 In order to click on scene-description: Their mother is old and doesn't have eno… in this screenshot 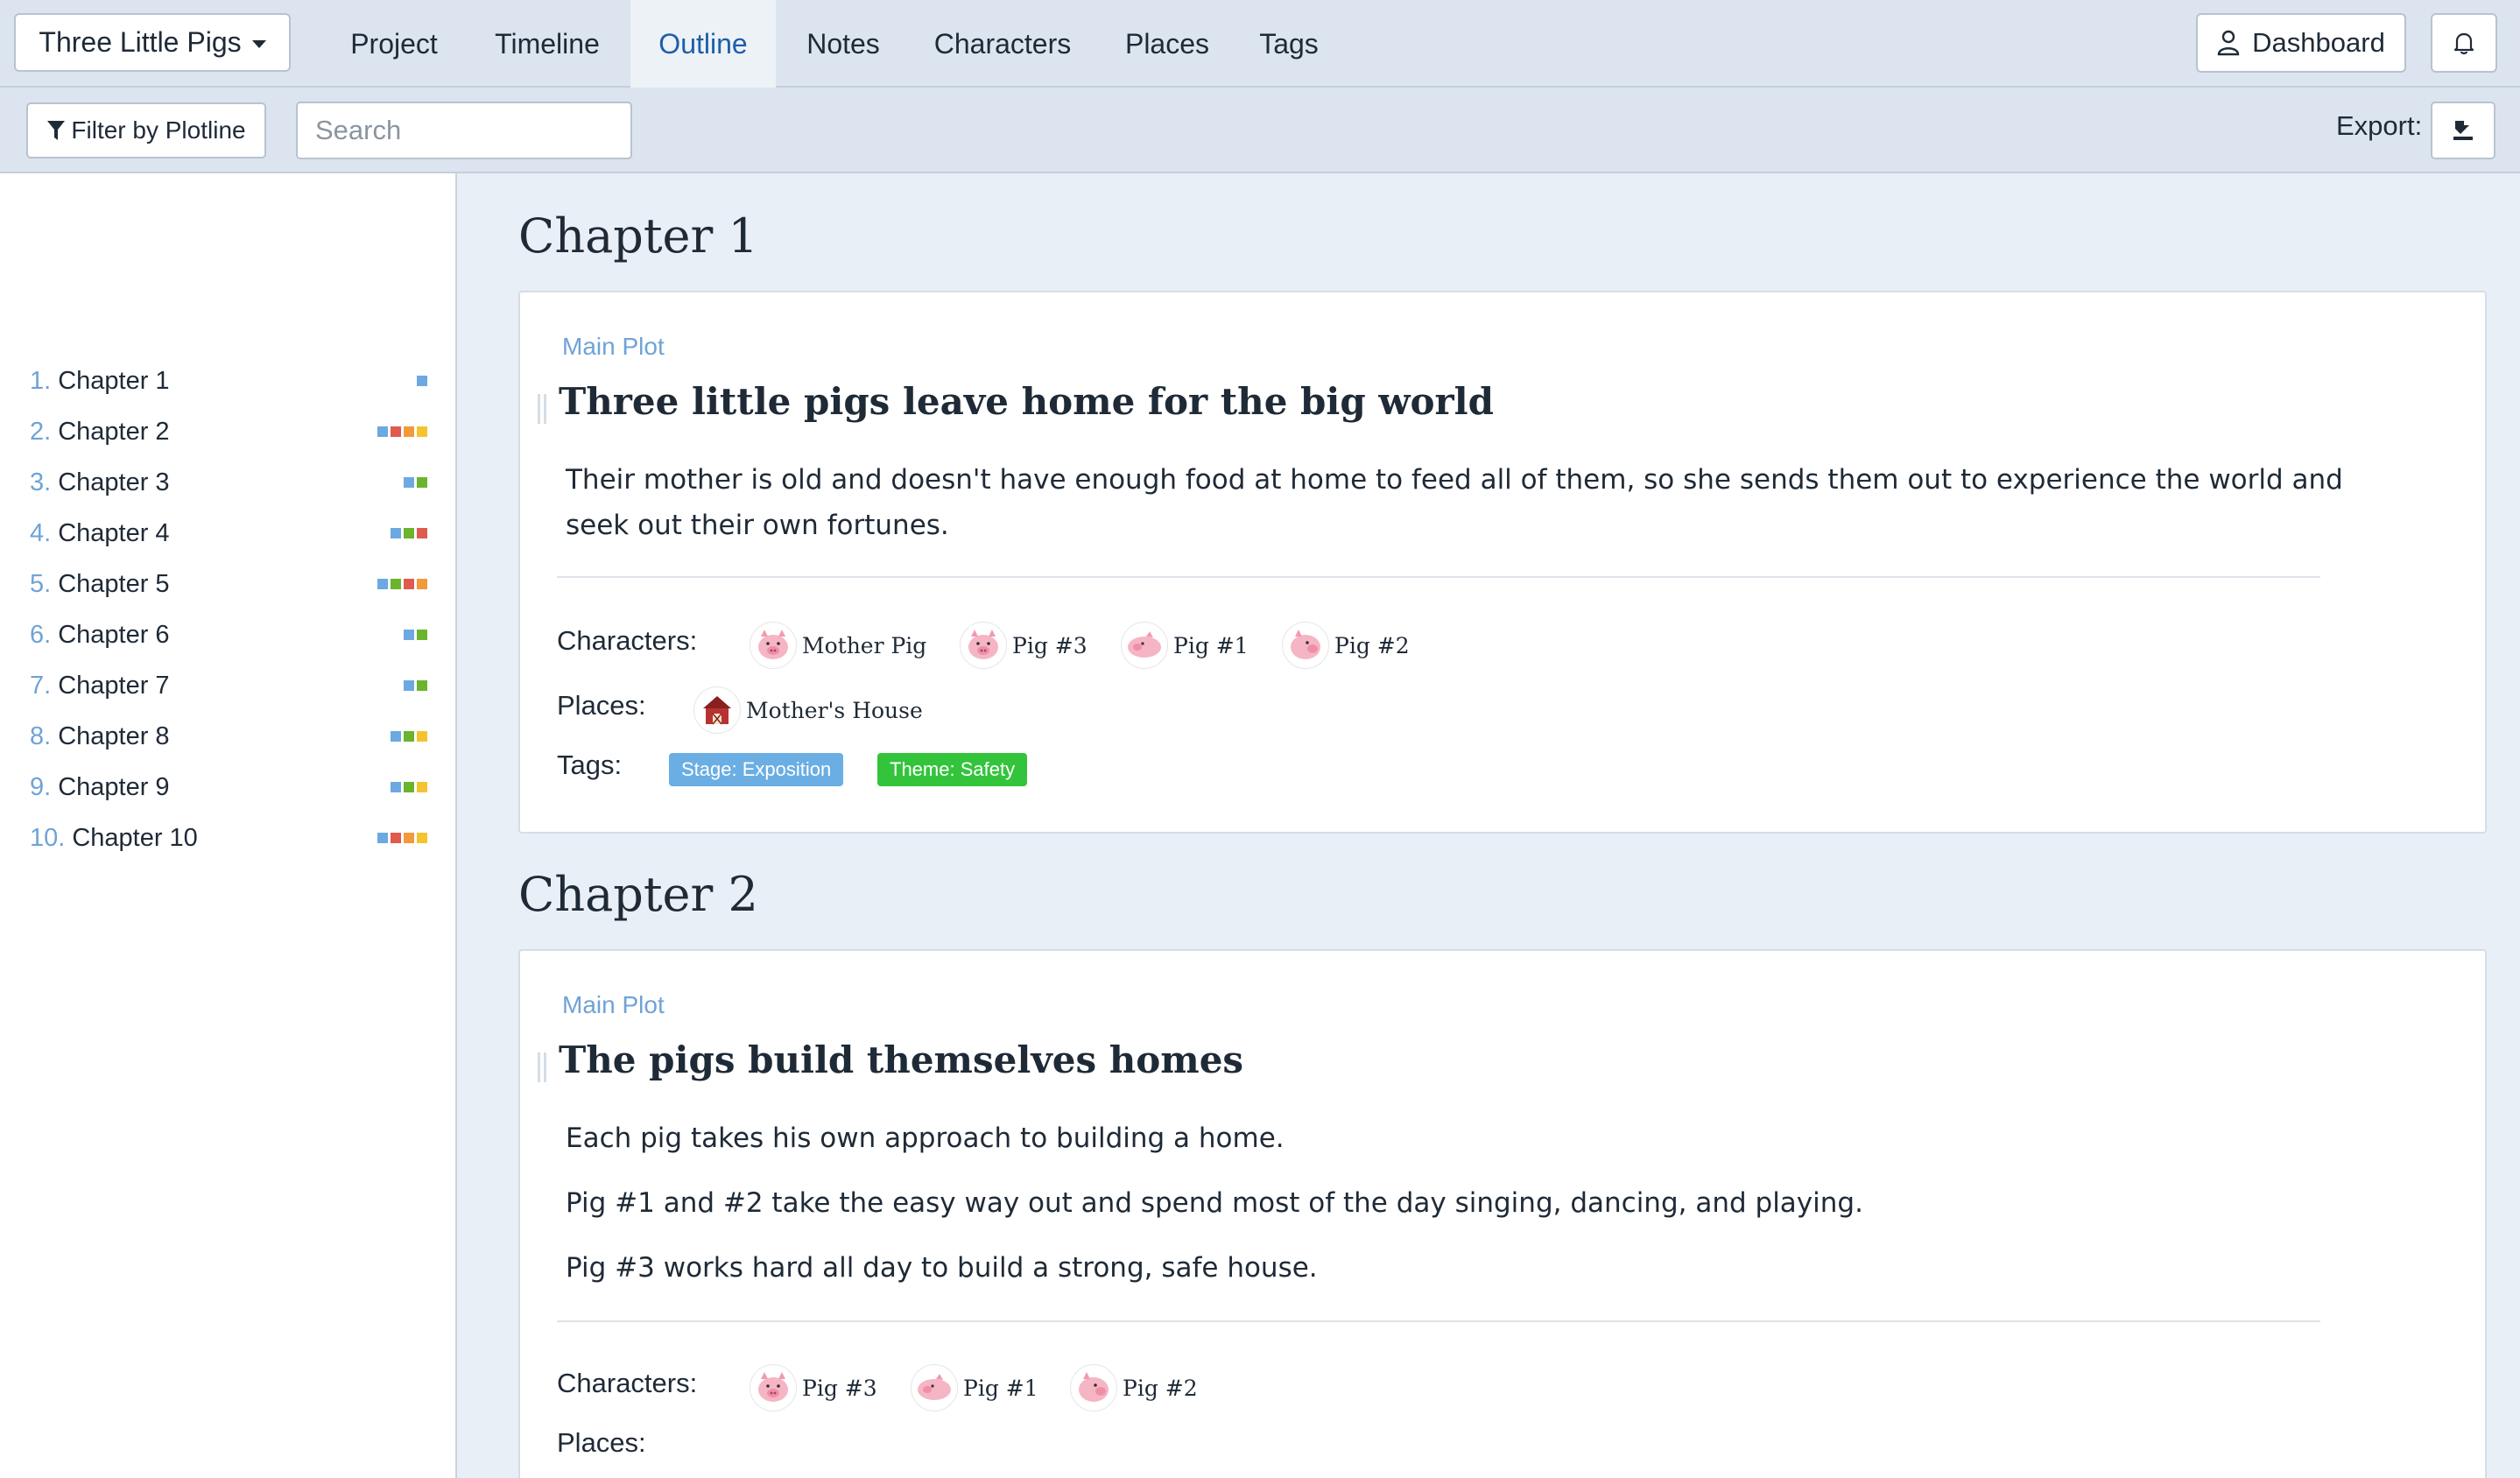, I will do `click(1476, 502)`.